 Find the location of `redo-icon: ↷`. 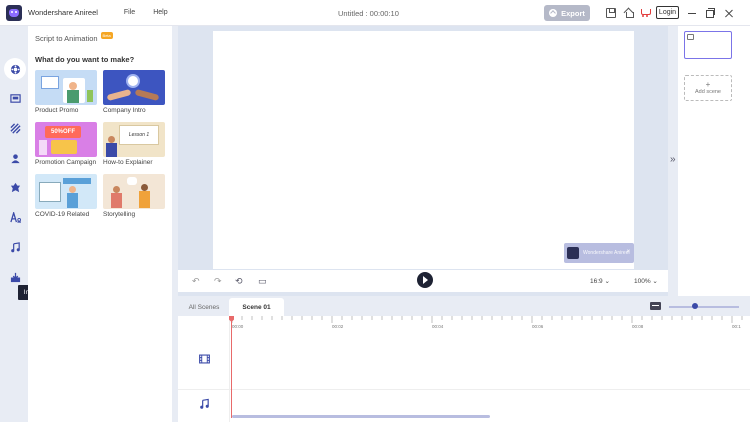

redo-icon: ↷ is located at coordinates (218, 281).